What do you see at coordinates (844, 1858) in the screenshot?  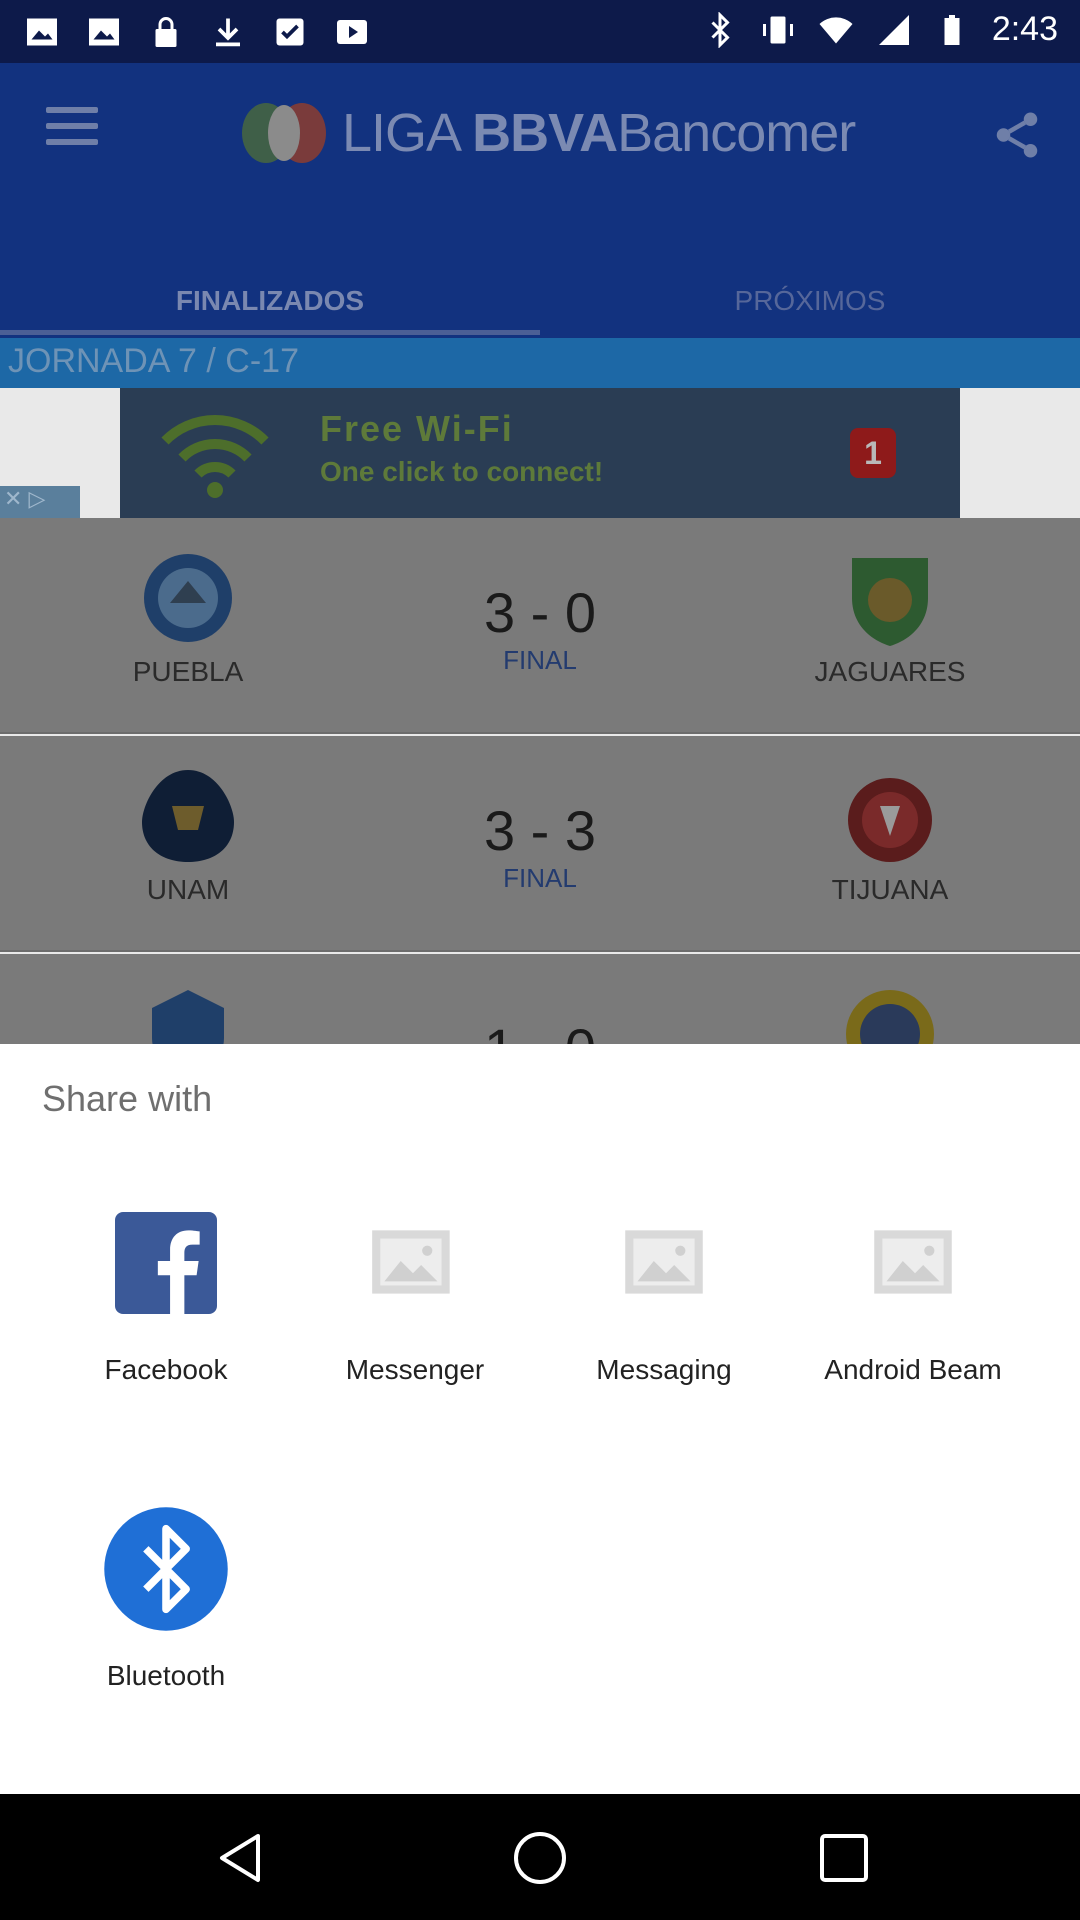 I see `recents-icon` at bounding box center [844, 1858].